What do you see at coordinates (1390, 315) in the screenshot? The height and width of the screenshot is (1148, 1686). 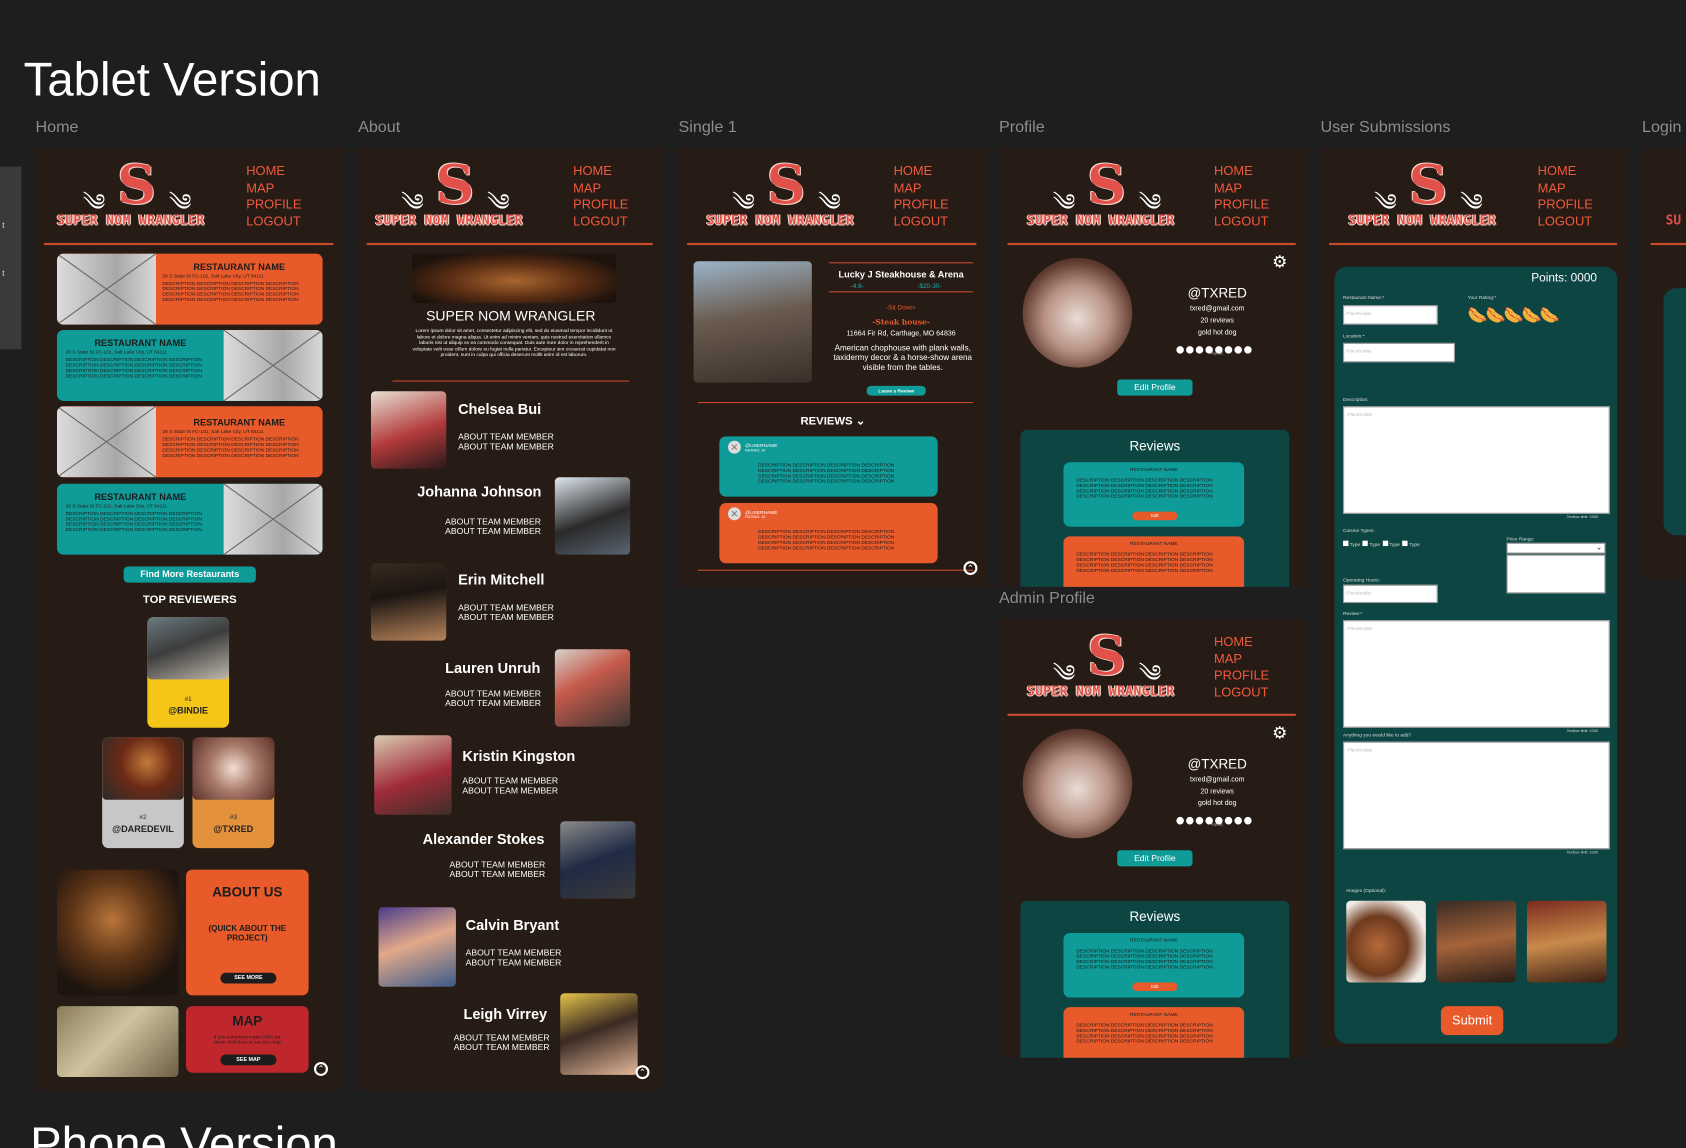 I see `restaurant-name-input: Placeholder` at bounding box center [1390, 315].